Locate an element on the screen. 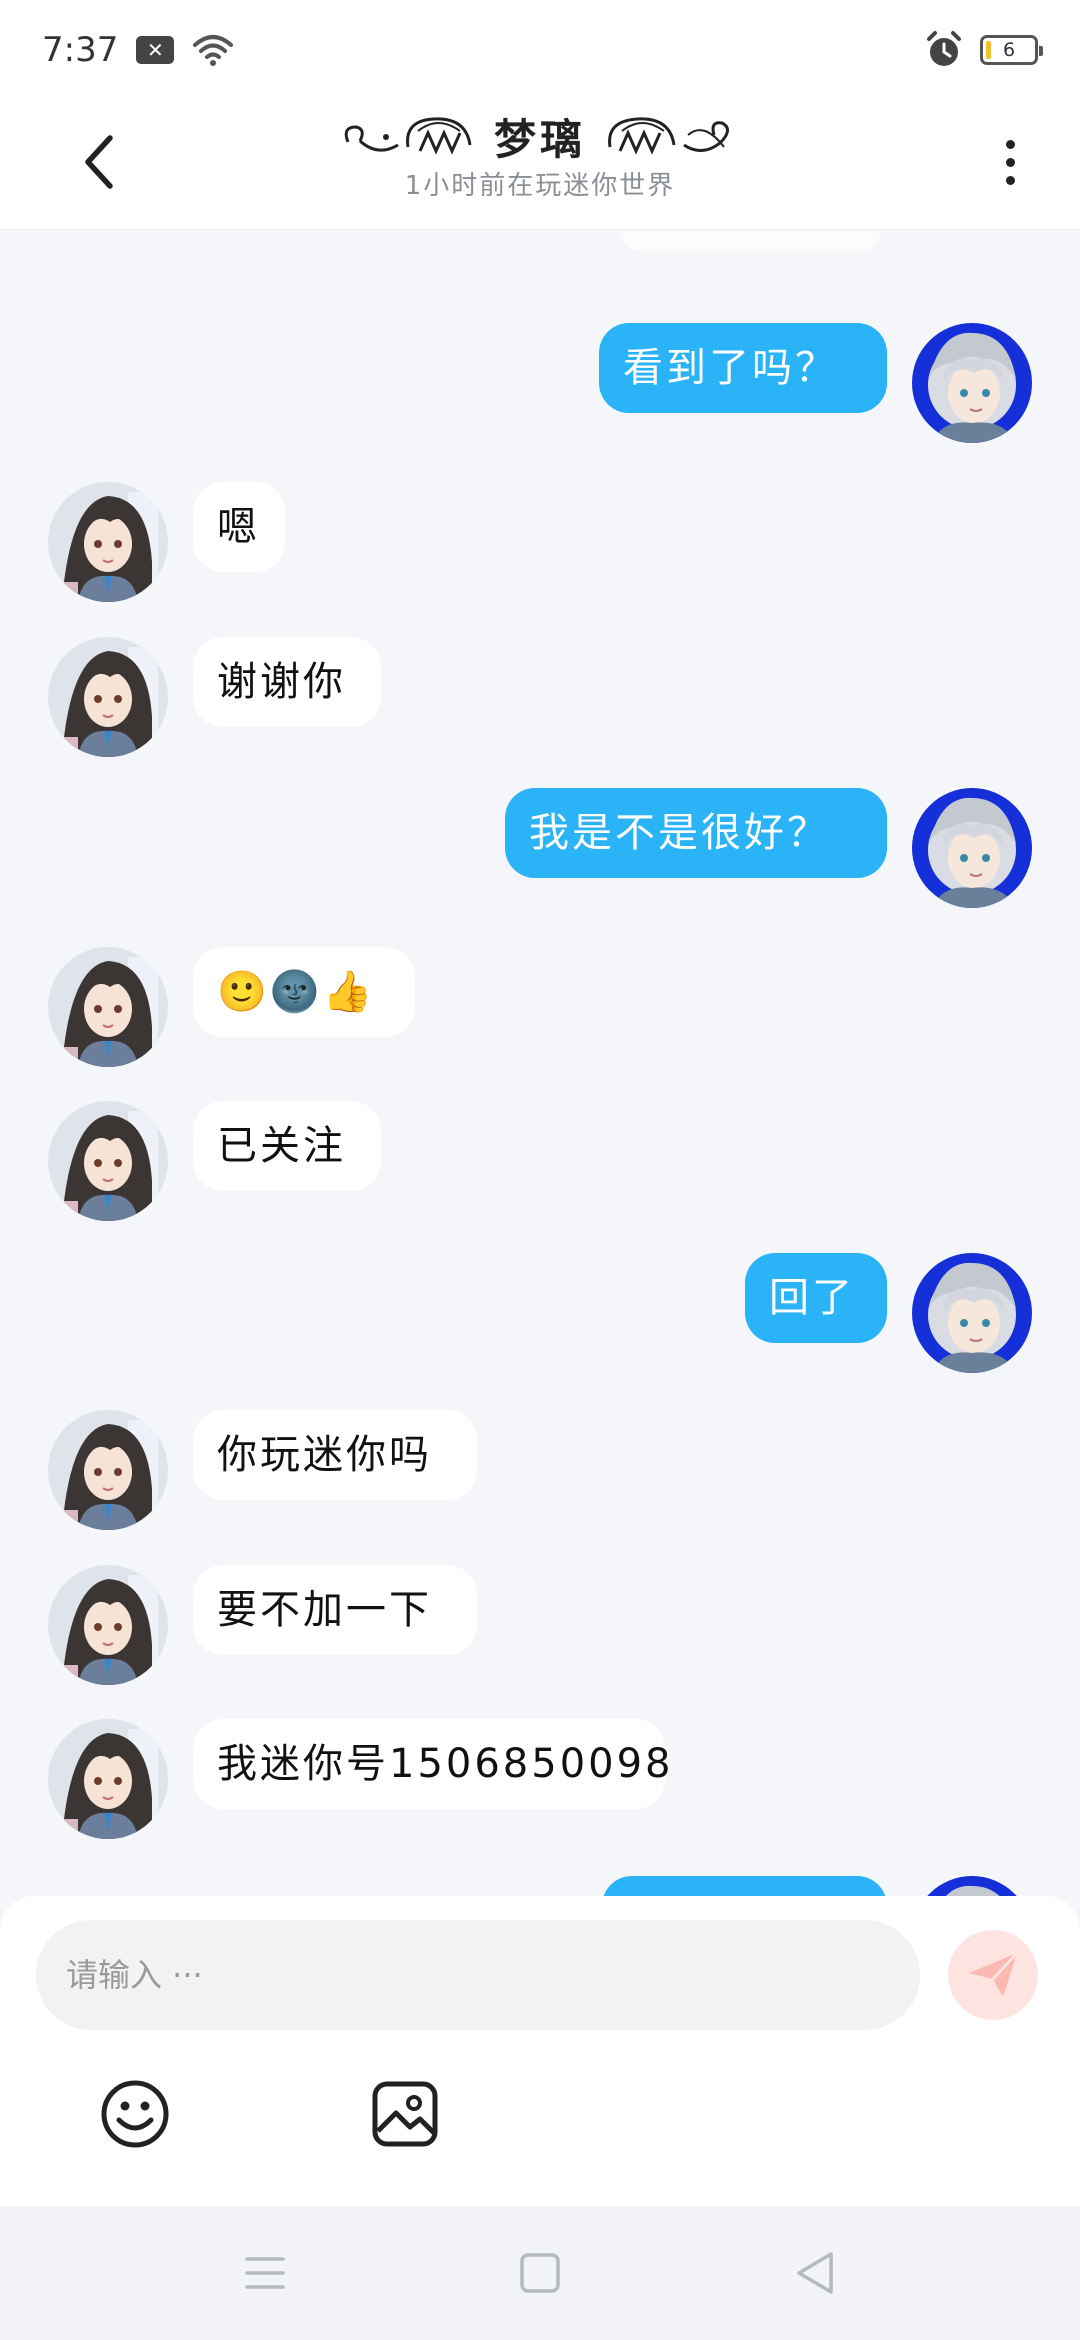  message-bubble: 我是不是很好？ is located at coordinates (696, 833).